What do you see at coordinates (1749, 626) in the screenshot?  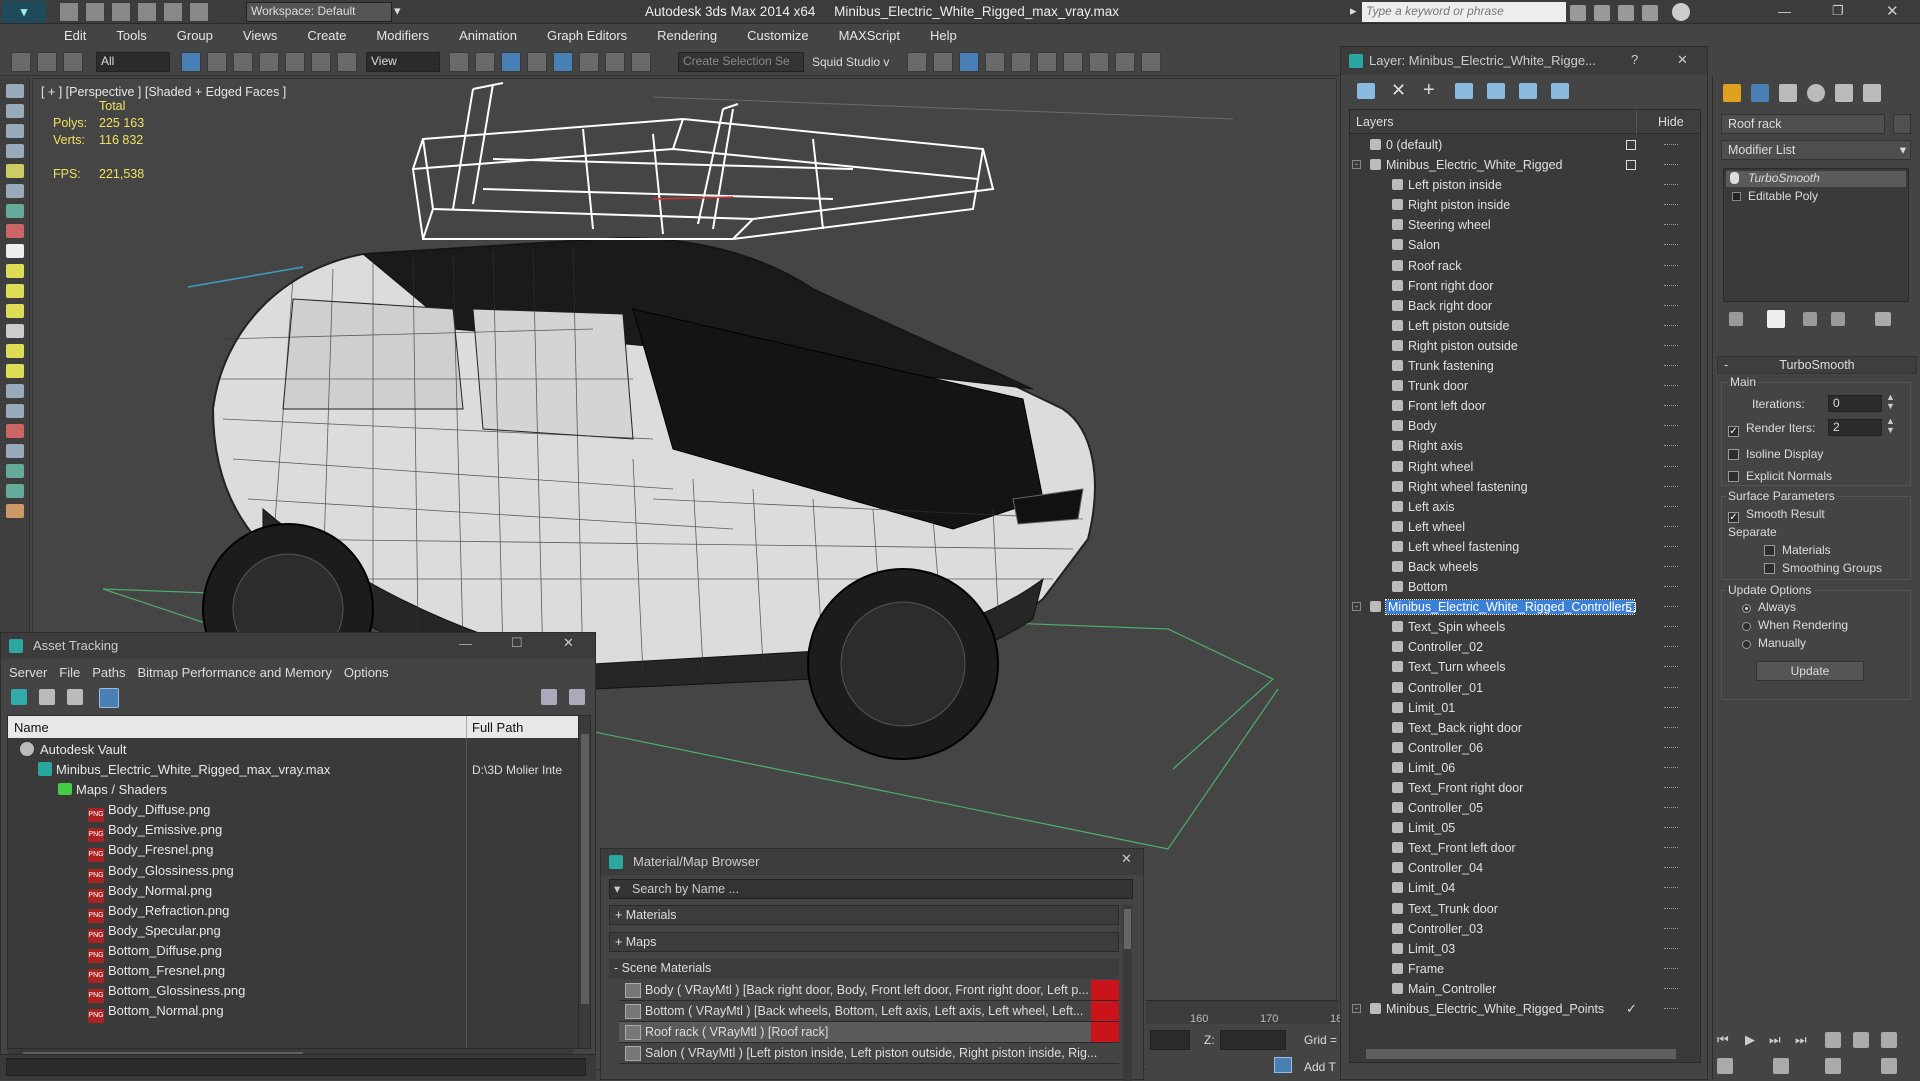 I see `when-rendering-radio` at bounding box center [1749, 626].